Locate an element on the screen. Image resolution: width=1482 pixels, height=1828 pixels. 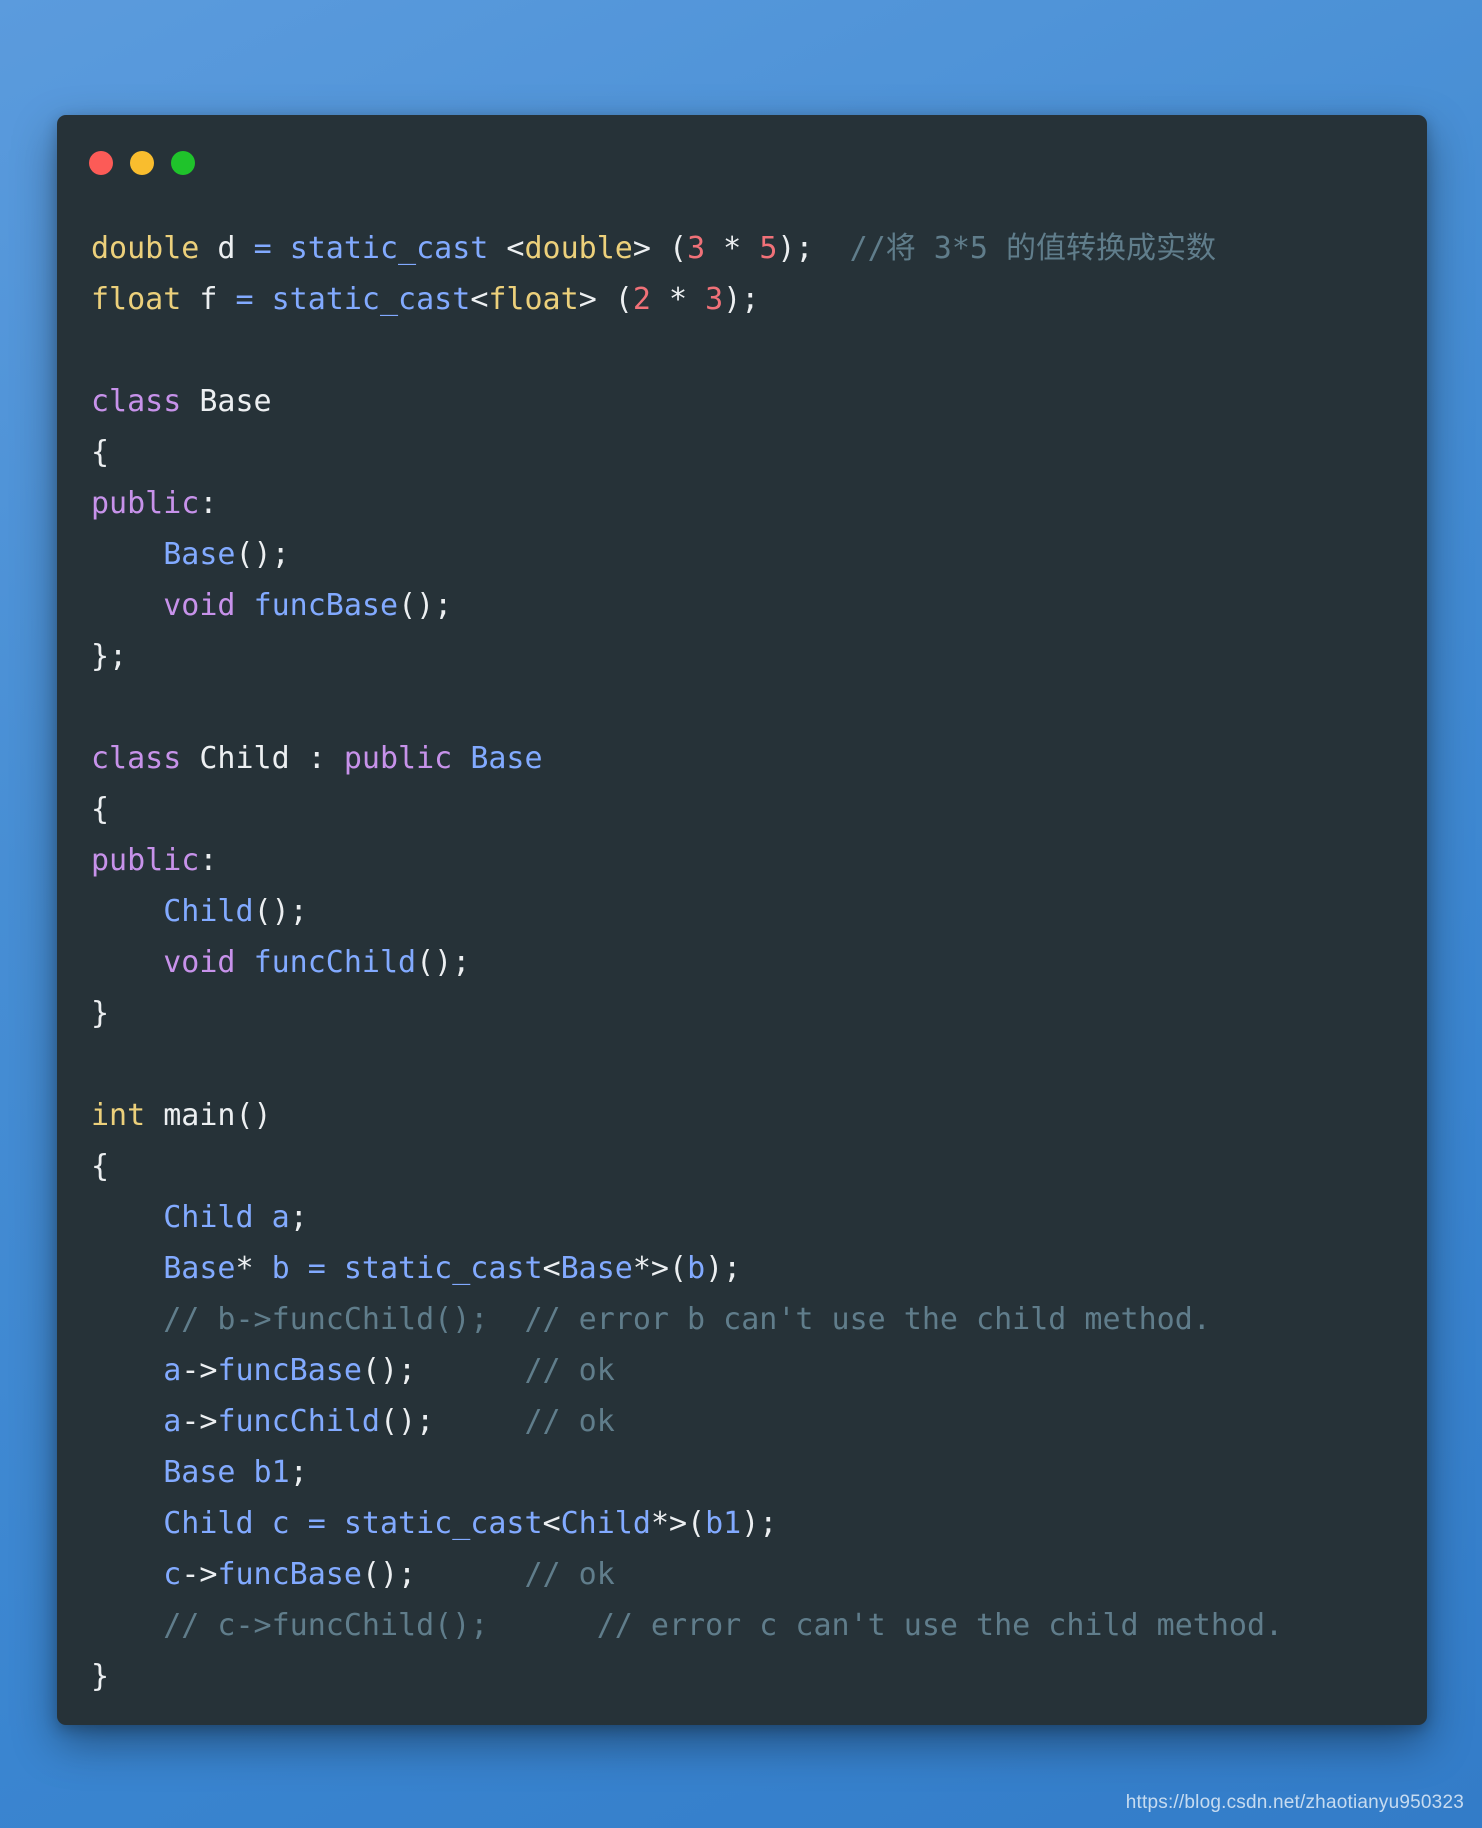
code-line: c->funcBase(); // ok is located at coordinates (353, 1574).